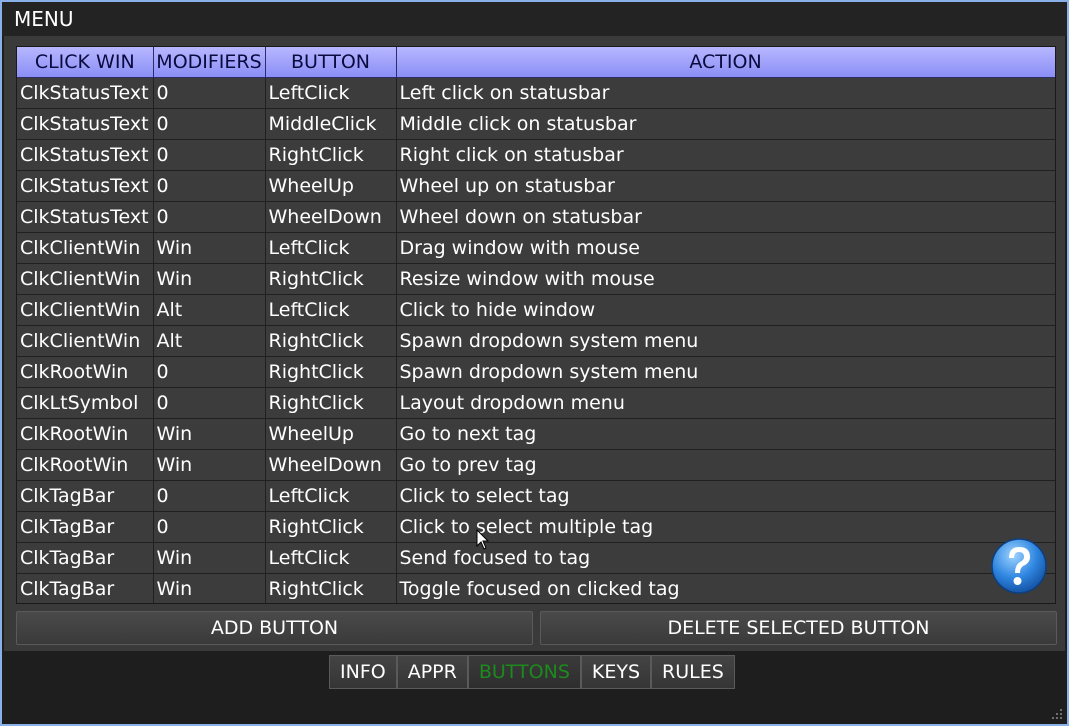 The width and height of the screenshot is (1069, 726). I want to click on resize-grip-icon, so click(1057, 714).